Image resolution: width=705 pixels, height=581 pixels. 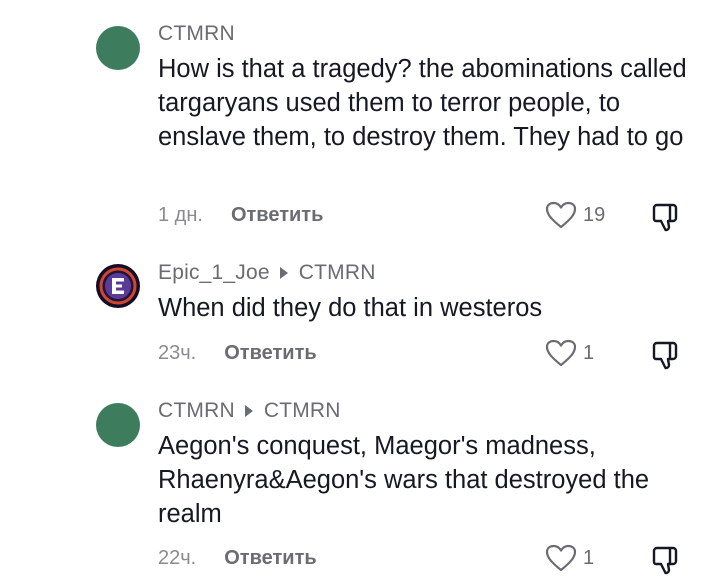 I want to click on comment-author-line: CTMRN, so click(x=196, y=34).